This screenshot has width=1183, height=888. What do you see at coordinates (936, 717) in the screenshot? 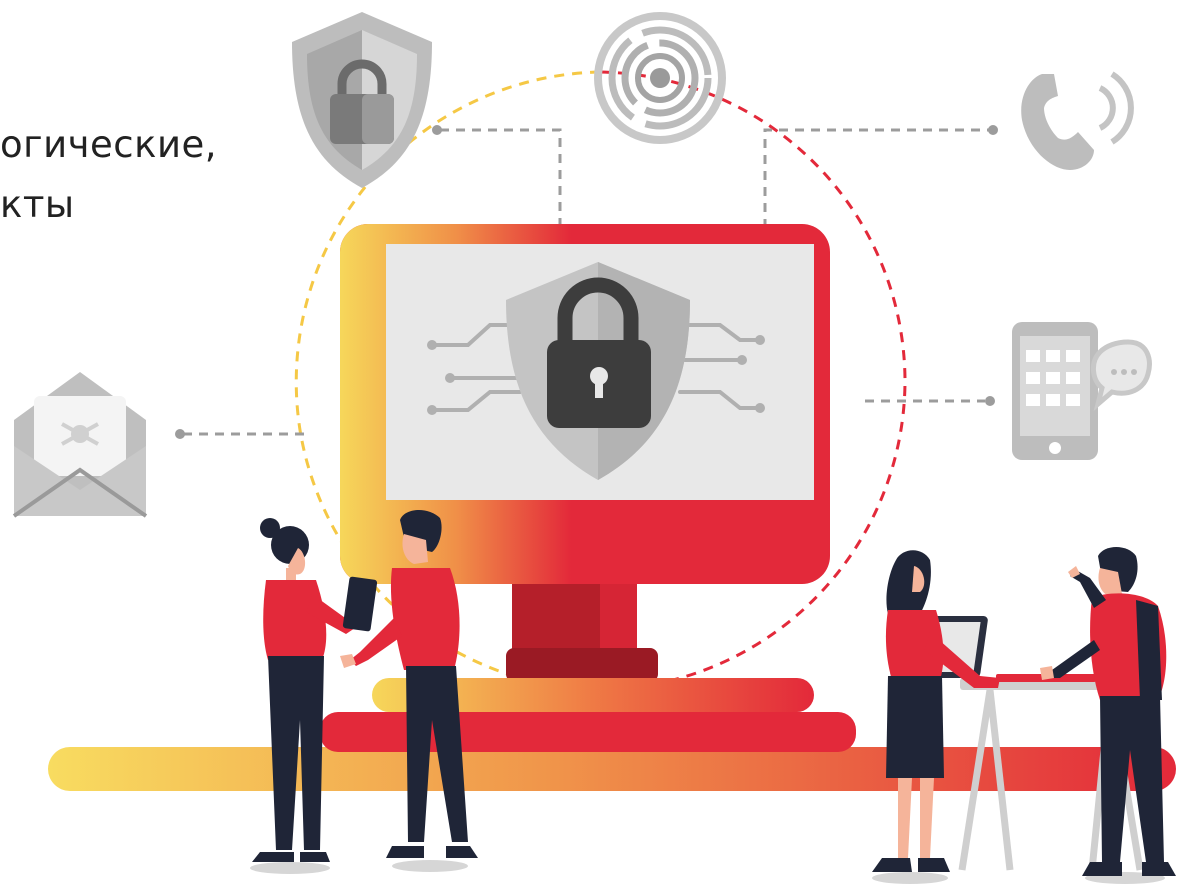
I see `person-woman-laptop` at bounding box center [936, 717].